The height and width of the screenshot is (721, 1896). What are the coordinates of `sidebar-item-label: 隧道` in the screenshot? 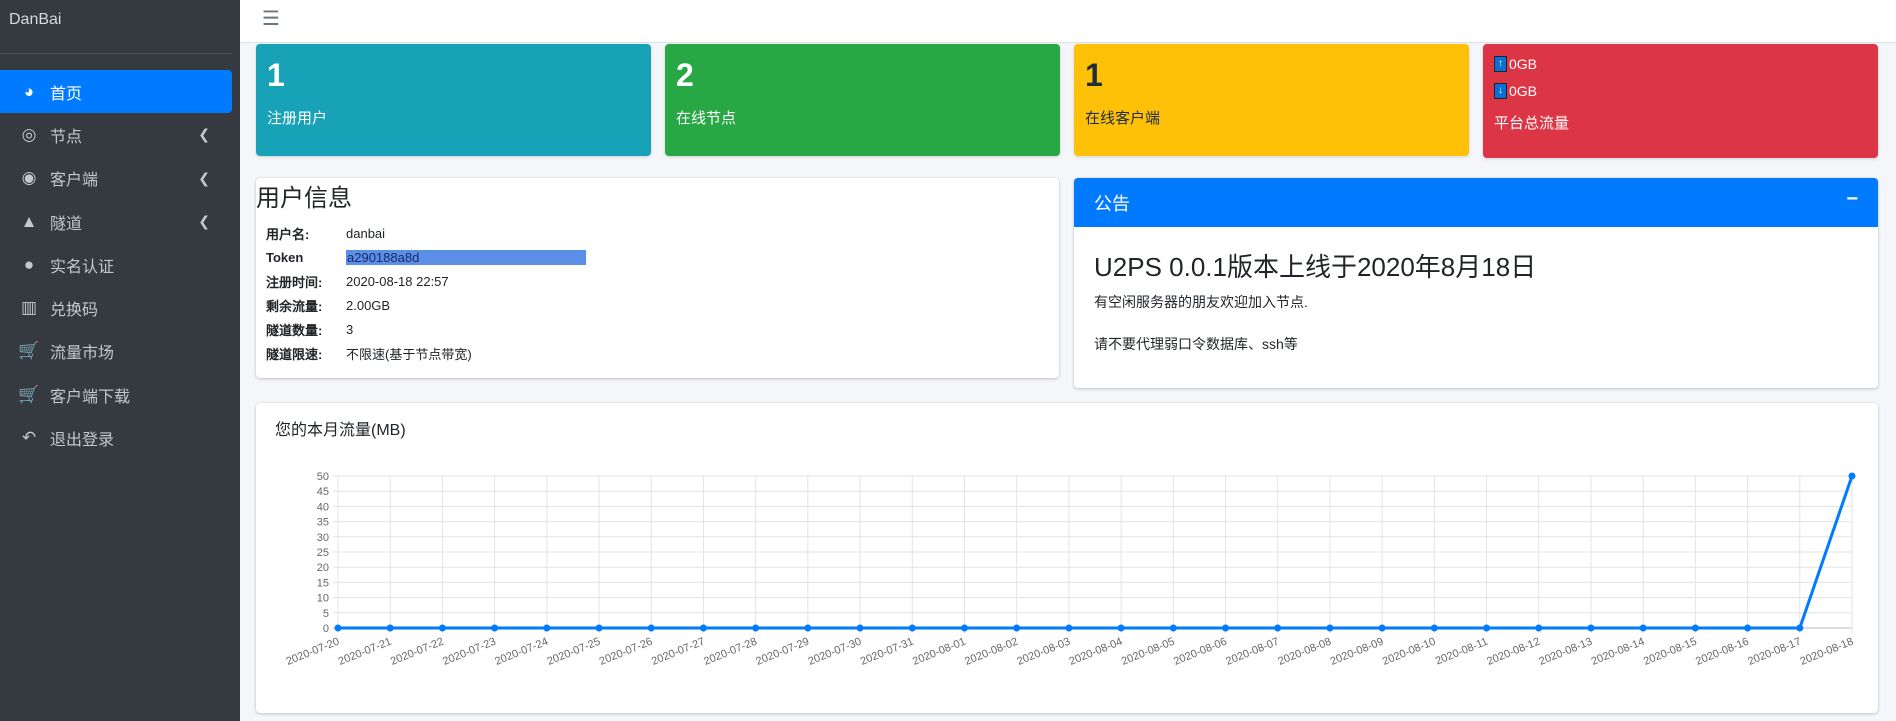 It's located at (66, 224).